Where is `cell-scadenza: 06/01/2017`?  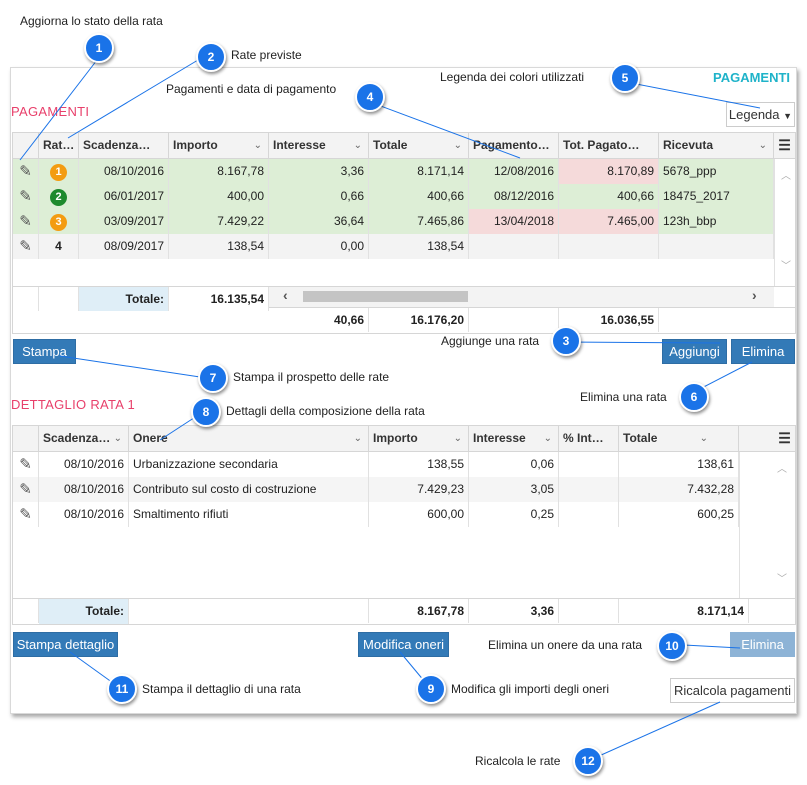 cell-scadenza: 06/01/2017 is located at coordinates (124, 196).